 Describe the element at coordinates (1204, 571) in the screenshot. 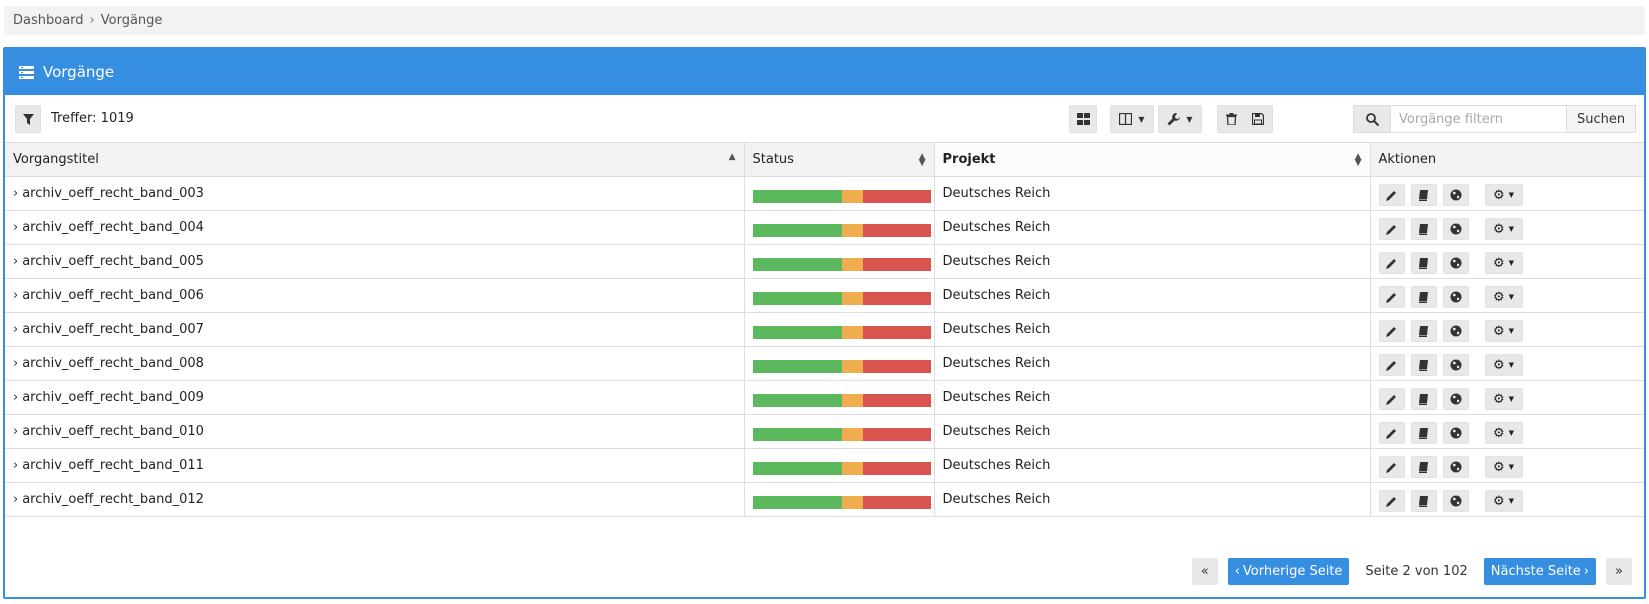

I see `first-page-button: «` at that location.